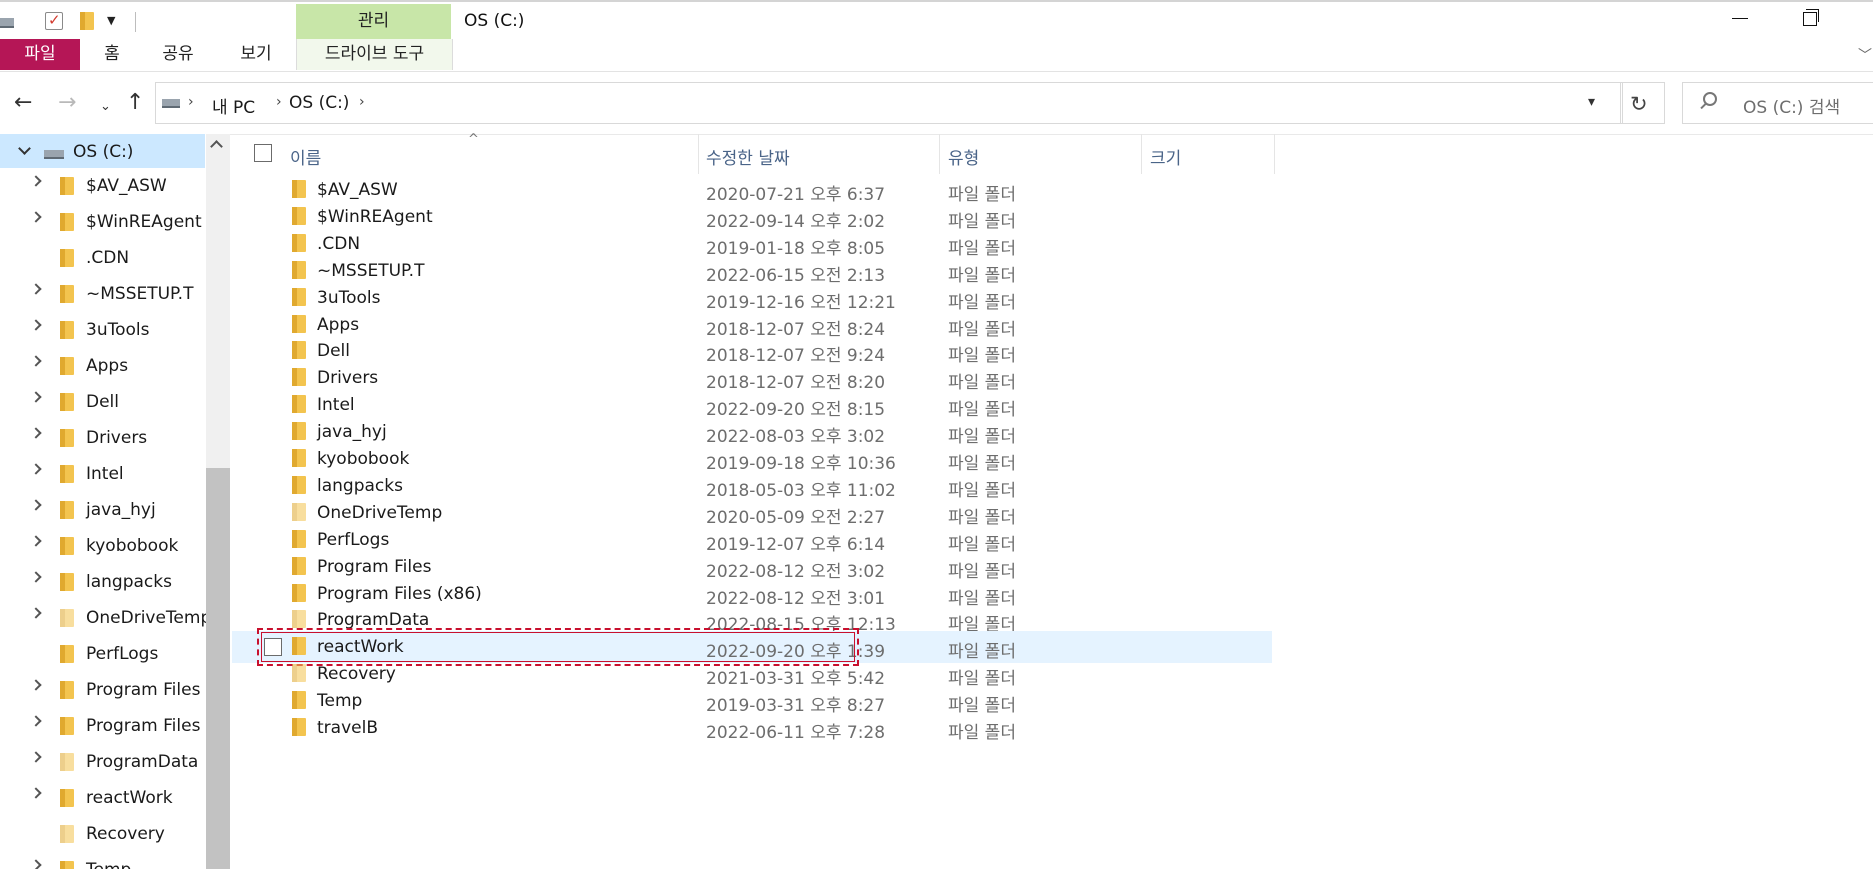 This screenshot has height=869, width=1873. I want to click on recent-locations-icon: ⌄, so click(105, 107).